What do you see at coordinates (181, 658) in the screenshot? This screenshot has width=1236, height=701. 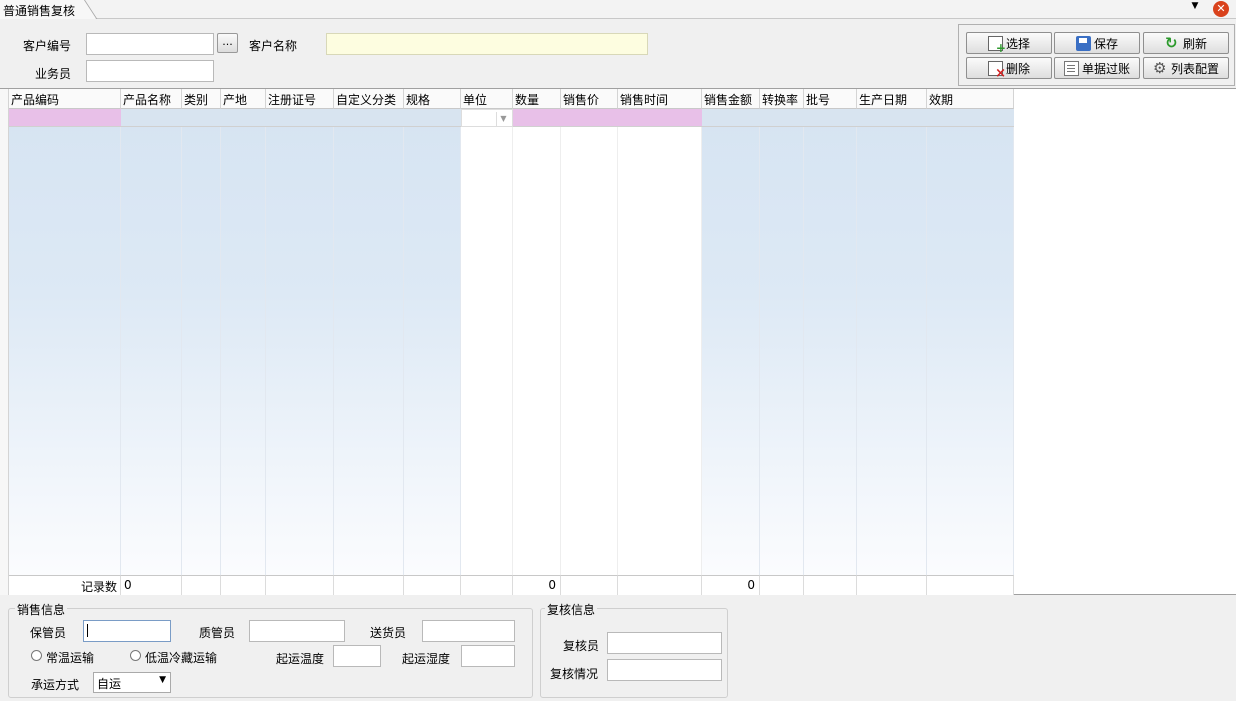 I see `cold-chain-label: 低温冷藏运输` at bounding box center [181, 658].